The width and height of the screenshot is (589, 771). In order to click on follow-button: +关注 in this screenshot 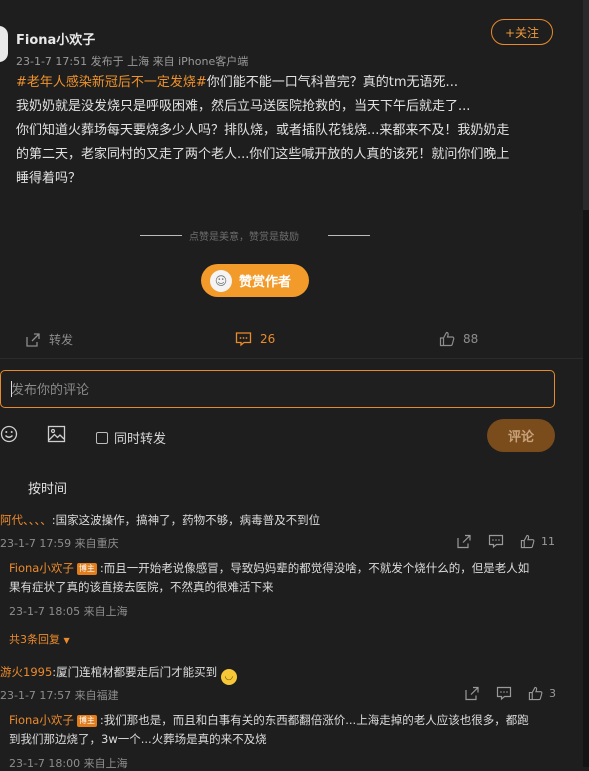, I will do `click(522, 32)`.